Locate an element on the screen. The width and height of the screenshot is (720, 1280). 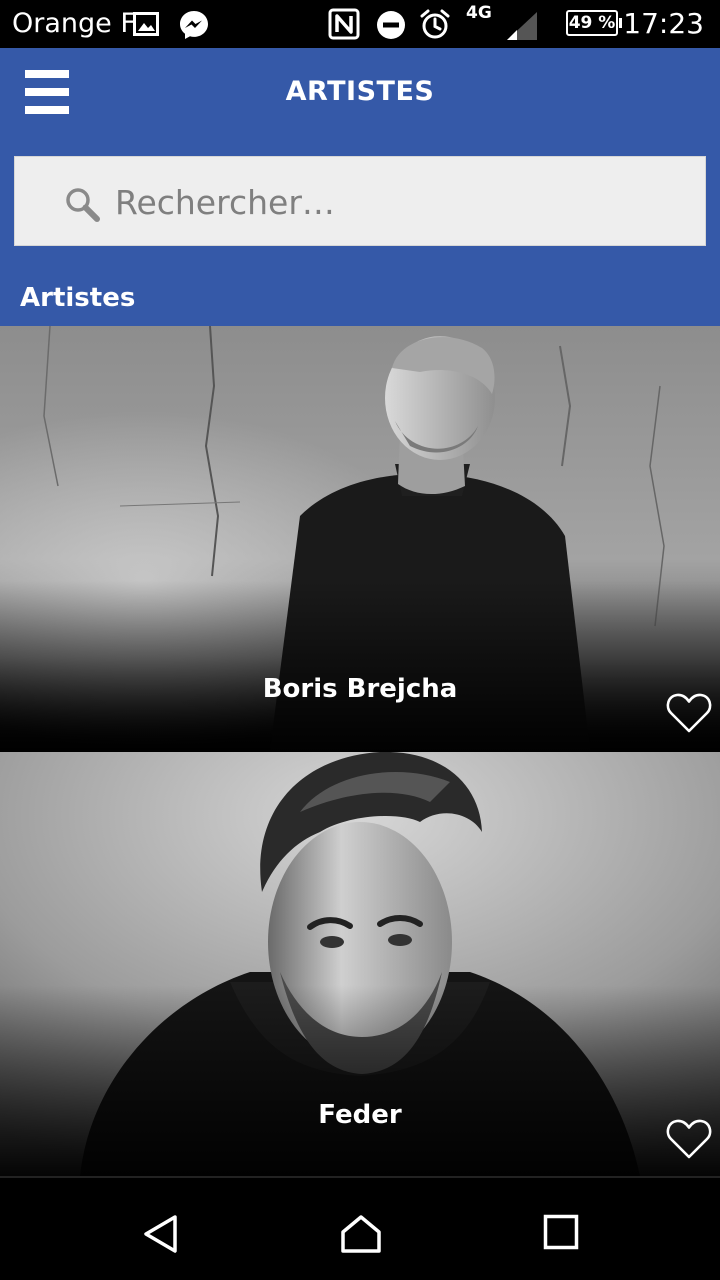
clock: 17:23 is located at coordinates (663, 23).